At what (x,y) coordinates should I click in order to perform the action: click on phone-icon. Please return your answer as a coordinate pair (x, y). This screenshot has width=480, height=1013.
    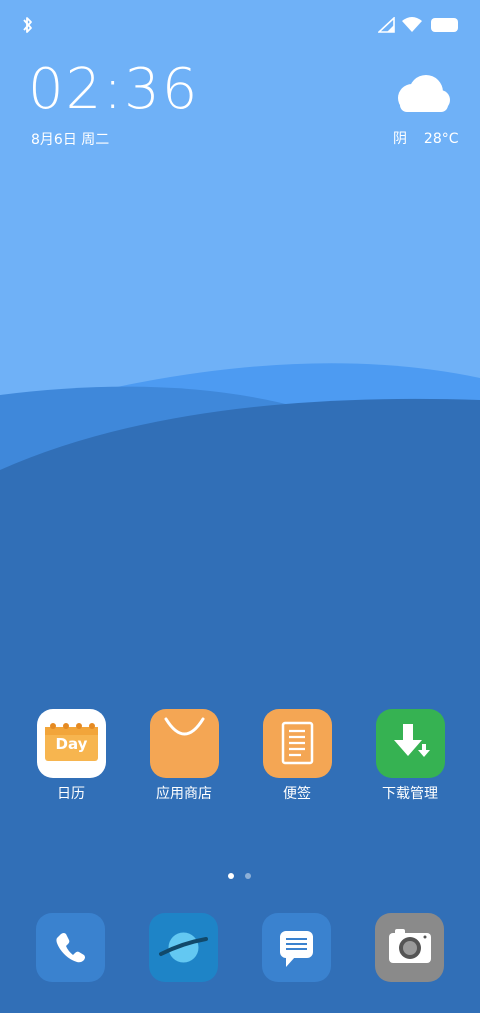
    Looking at the image, I should click on (70, 947).